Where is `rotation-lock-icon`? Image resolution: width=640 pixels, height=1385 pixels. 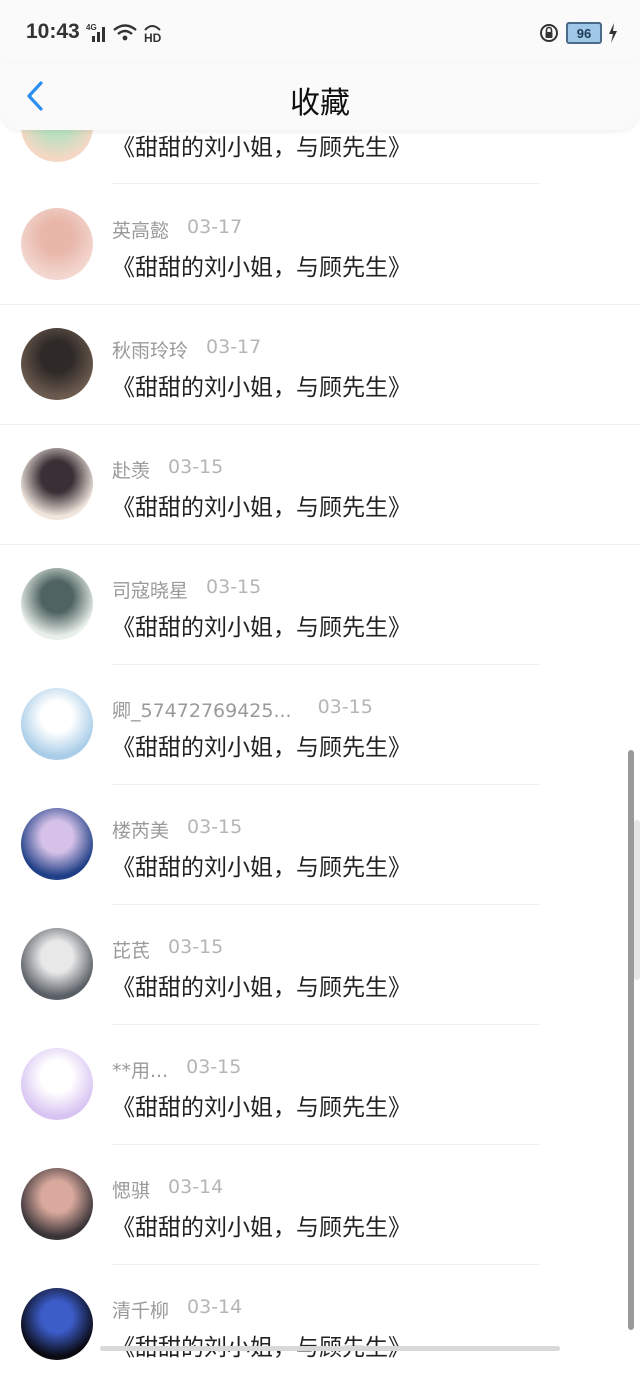
rotation-lock-icon is located at coordinates (549, 33).